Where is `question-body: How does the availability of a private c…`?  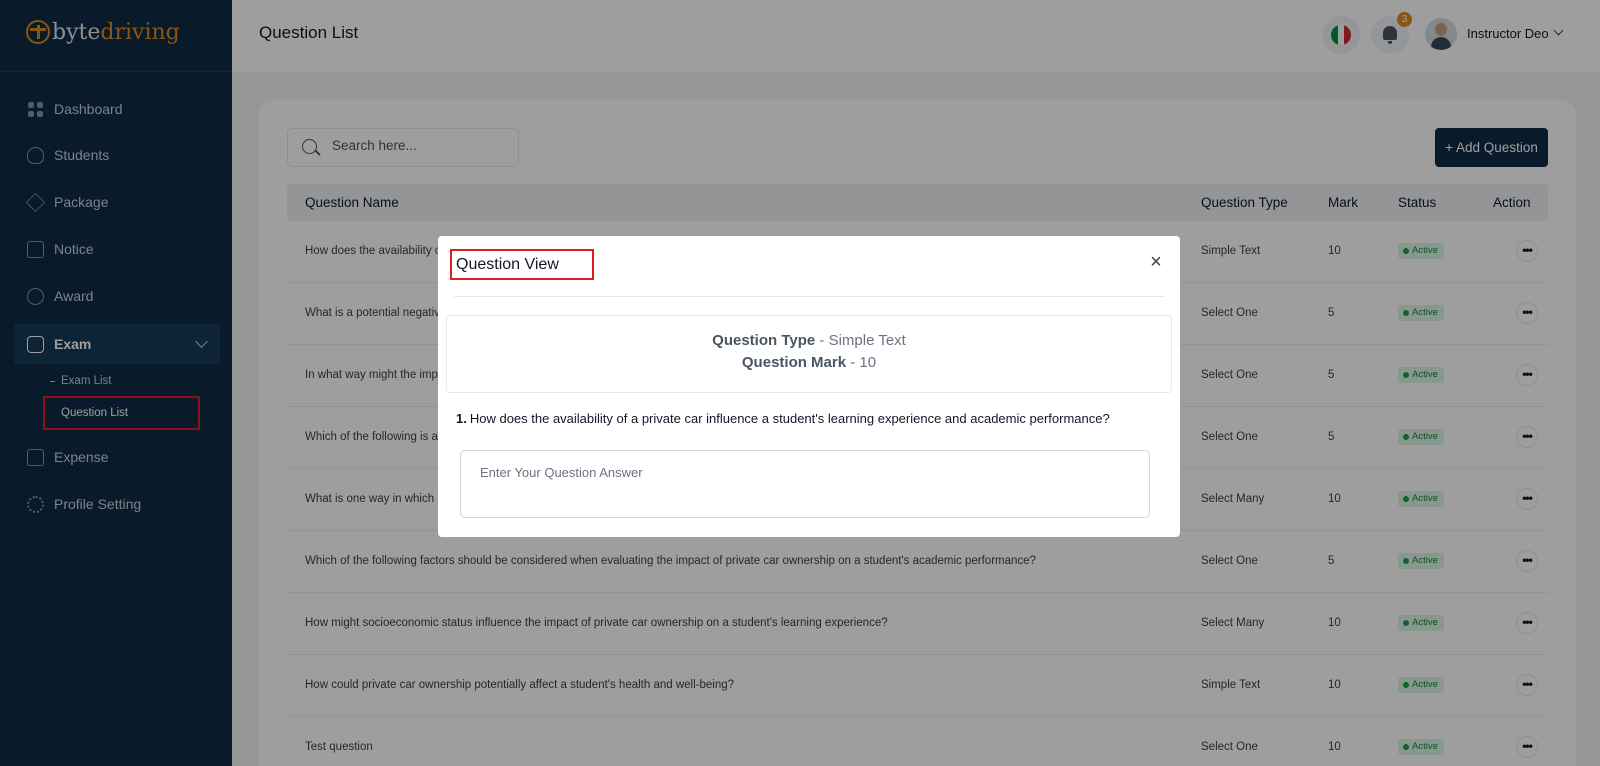 question-body: How does the availability of a private c… is located at coordinates (789, 418).